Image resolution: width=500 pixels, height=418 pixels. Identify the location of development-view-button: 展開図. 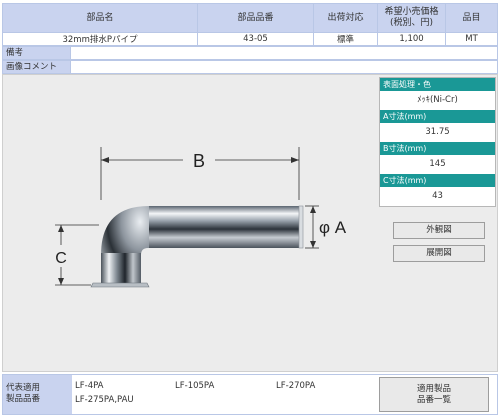
(439, 253).